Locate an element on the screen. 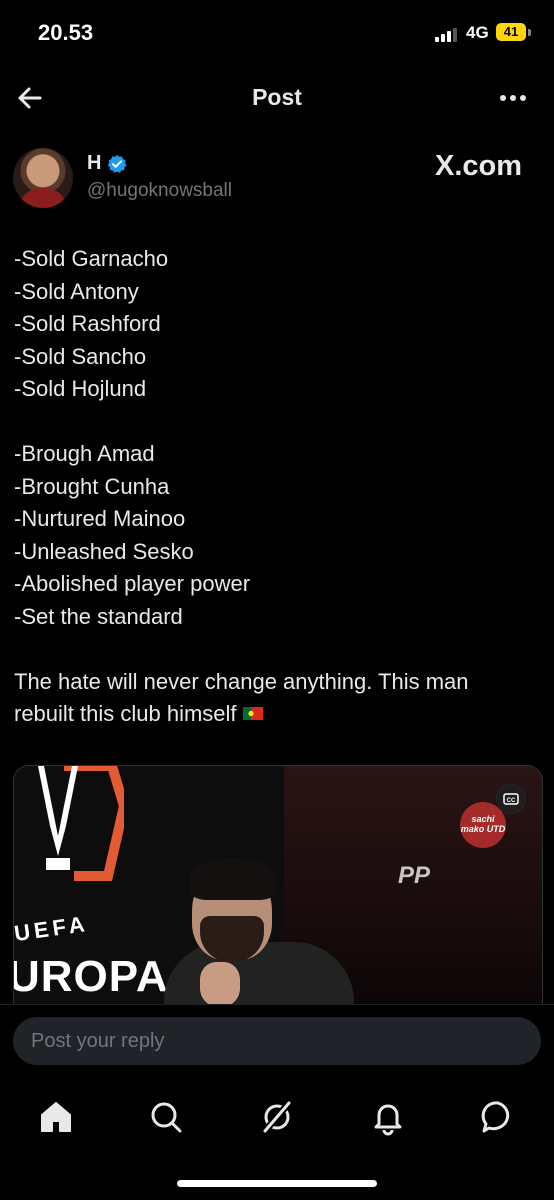 This screenshot has width=554, height=1200. status-bar: 20.53 4G 41 is located at coordinates (277, 33).